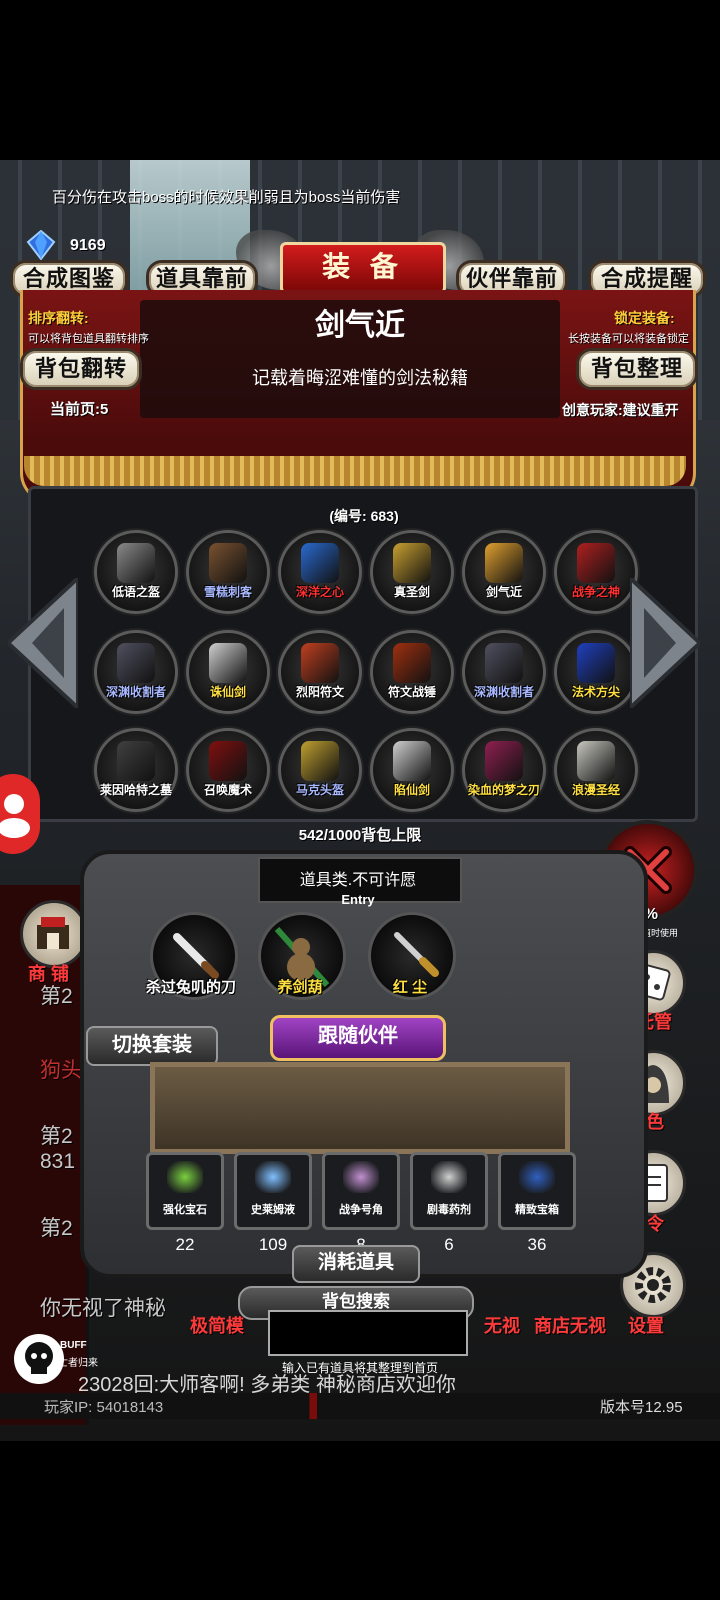 The width and height of the screenshot is (720, 1600). What do you see at coordinates (217, 1325) in the screenshot?
I see `minimal-mode-tab: 极简模` at bounding box center [217, 1325].